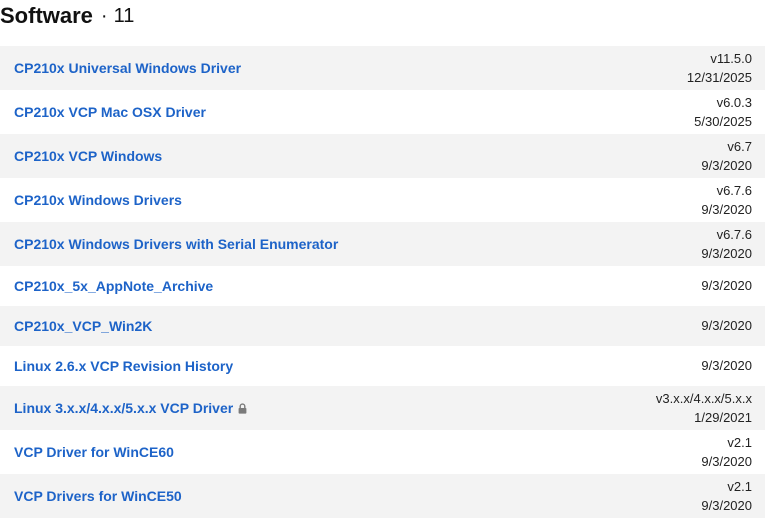  I want to click on item-version: v3.x.x/4.x.x/5.x.x, so click(703, 398).